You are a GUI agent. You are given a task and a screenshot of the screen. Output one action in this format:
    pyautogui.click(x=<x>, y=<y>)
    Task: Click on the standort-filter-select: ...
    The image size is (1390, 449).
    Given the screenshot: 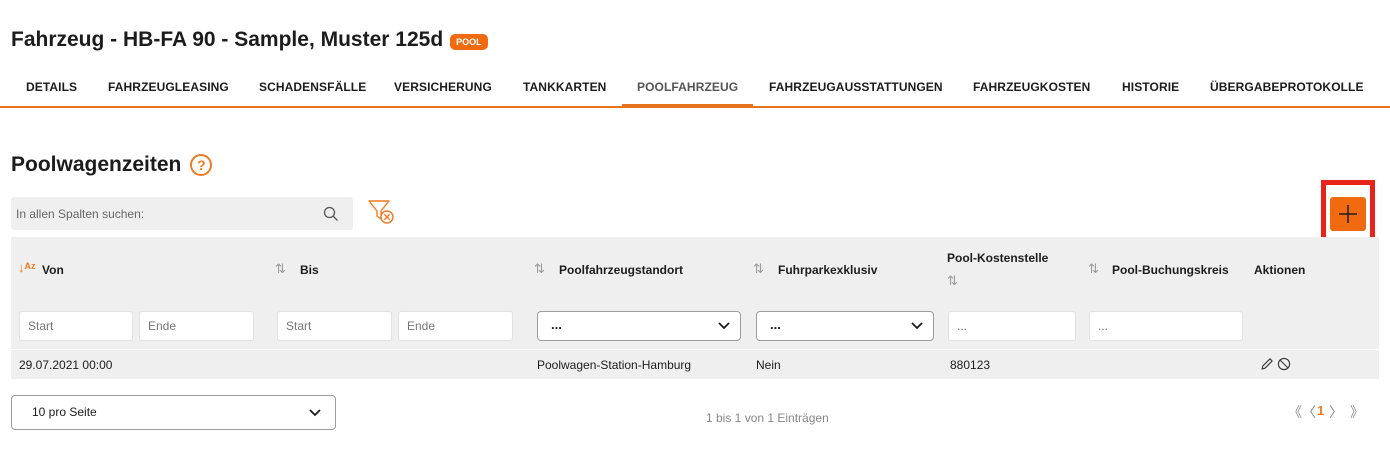 What is the action you would take?
    pyautogui.click(x=639, y=326)
    